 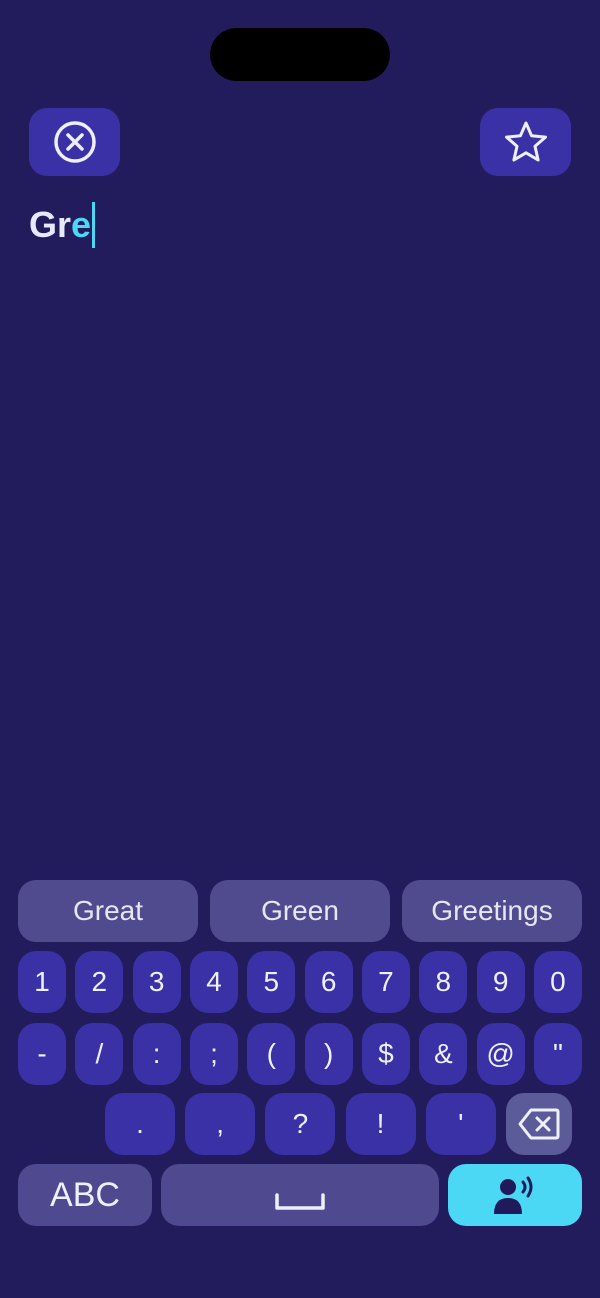 What do you see at coordinates (300, 1054) in the screenshot?
I see `symbol-row: - / : ; ( ) $ & @ "` at bounding box center [300, 1054].